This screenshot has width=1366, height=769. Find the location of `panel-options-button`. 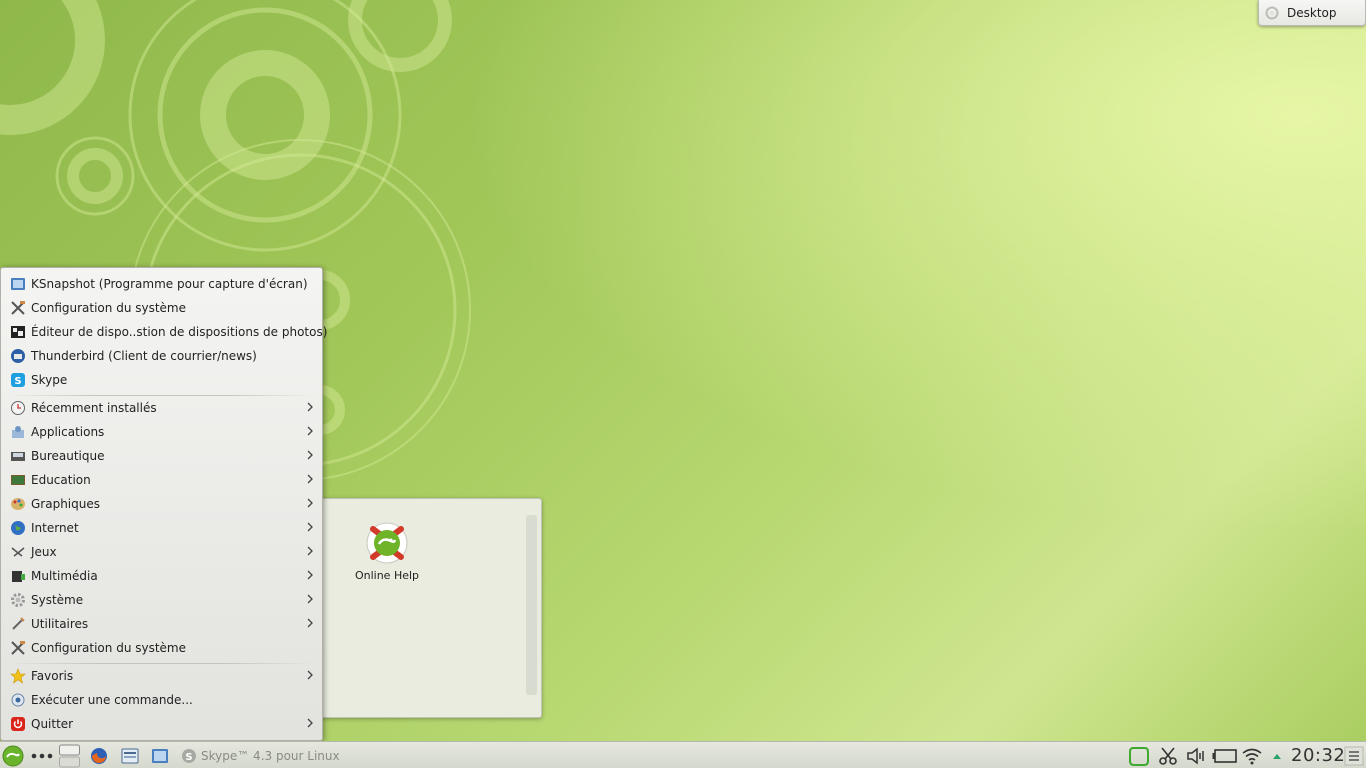

panel-options-button is located at coordinates (42, 755).